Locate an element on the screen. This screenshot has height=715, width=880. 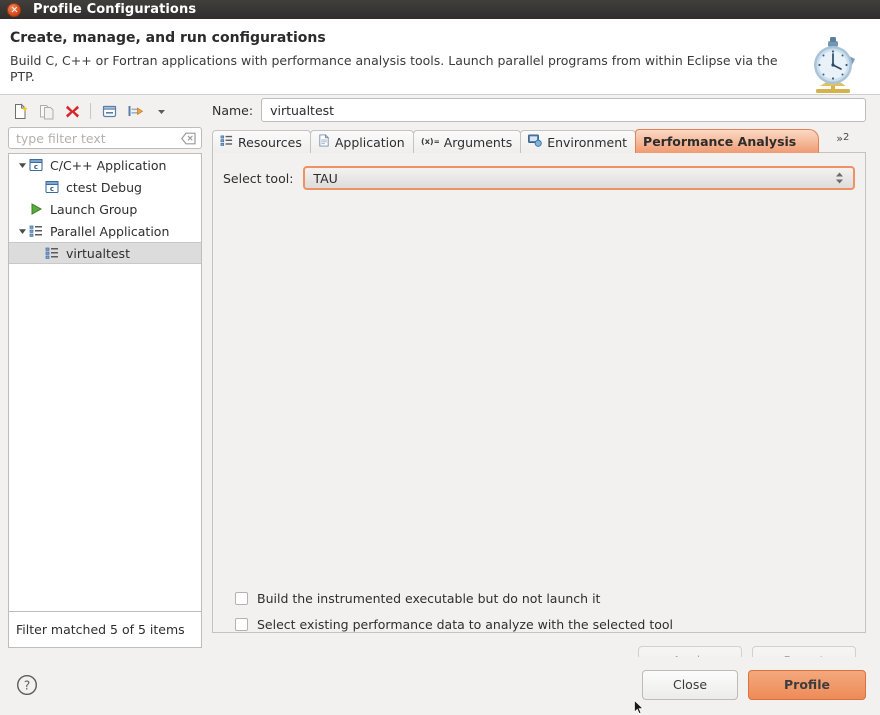
tree-item-label: ctest Debug is located at coordinates (104, 187).